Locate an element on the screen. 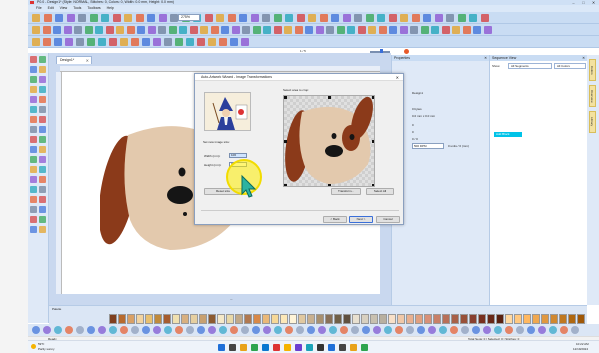 The image size is (599, 353). side-tab-overview: Overview is located at coordinates (592, 96).